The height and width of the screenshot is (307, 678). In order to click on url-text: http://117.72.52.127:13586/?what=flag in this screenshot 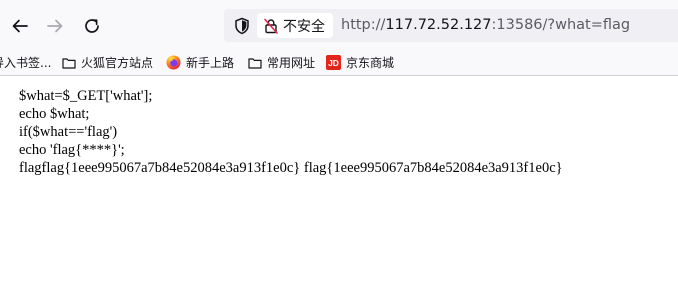, I will do `click(485, 25)`.